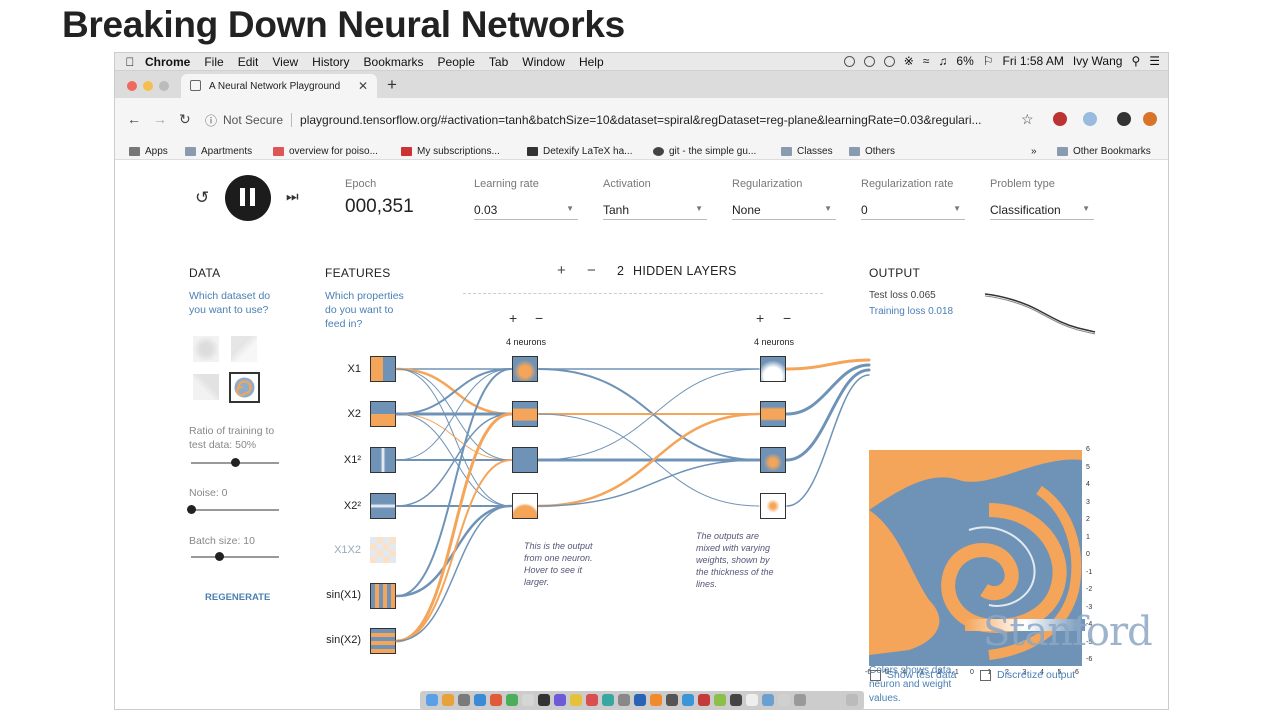  Describe the element at coordinates (1098, 61) in the screenshot. I see `user-name: Ivy Wang` at that location.